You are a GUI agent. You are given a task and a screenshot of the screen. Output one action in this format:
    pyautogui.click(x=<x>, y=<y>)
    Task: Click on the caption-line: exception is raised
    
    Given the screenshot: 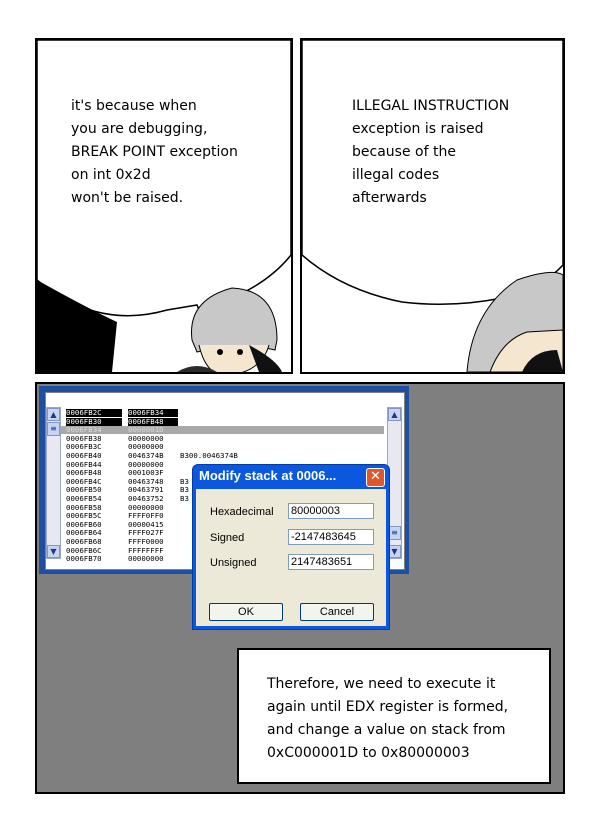 What is the action you would take?
    pyautogui.click(x=418, y=129)
    